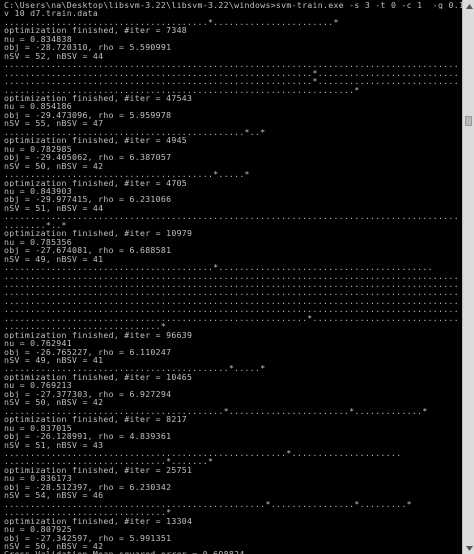 This screenshot has height=554, width=474. What do you see at coordinates (88, 157) in the screenshot?
I see `console-line: obj = -29.405062, rho = 6.387057` at bounding box center [88, 157].